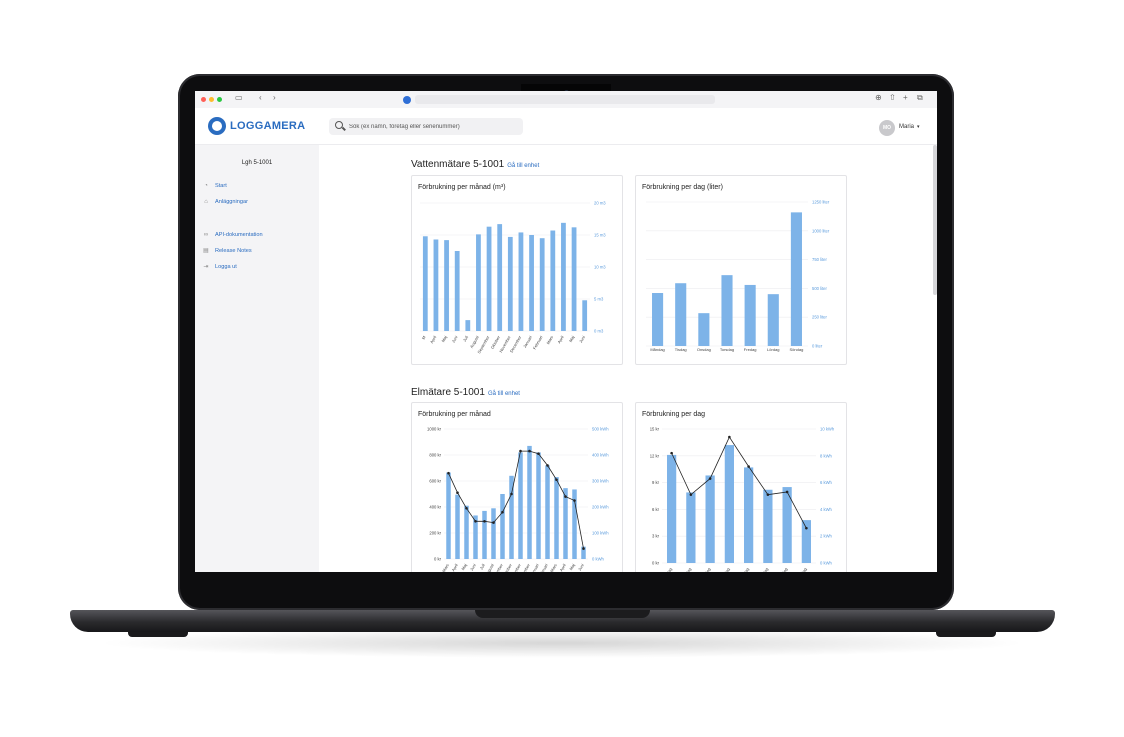  What do you see at coordinates (267, 126) in the screenshot?
I see `logo-text: LOGGAMERA` at bounding box center [267, 126].